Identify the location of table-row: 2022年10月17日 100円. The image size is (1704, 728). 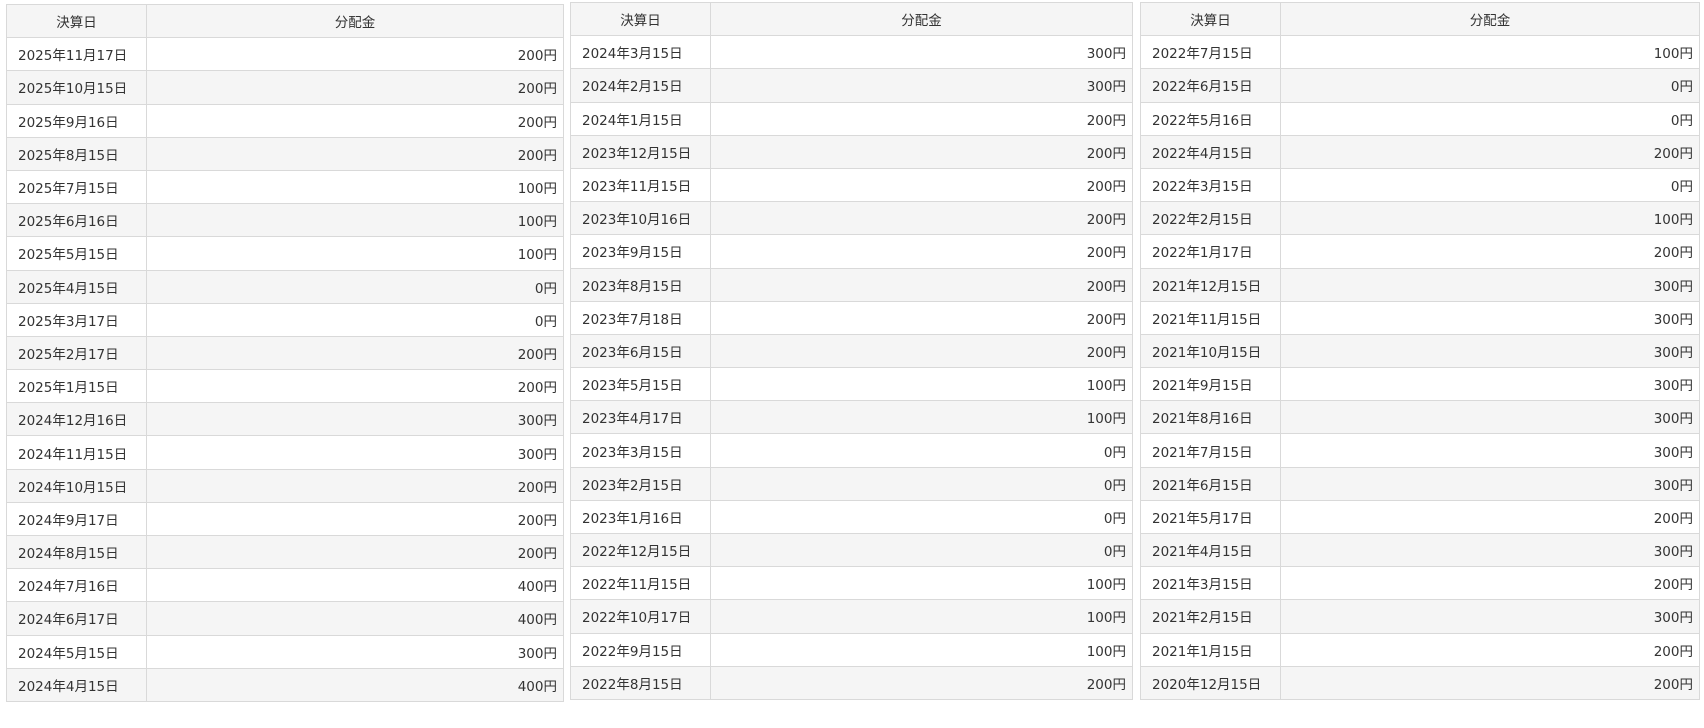
(851, 616).